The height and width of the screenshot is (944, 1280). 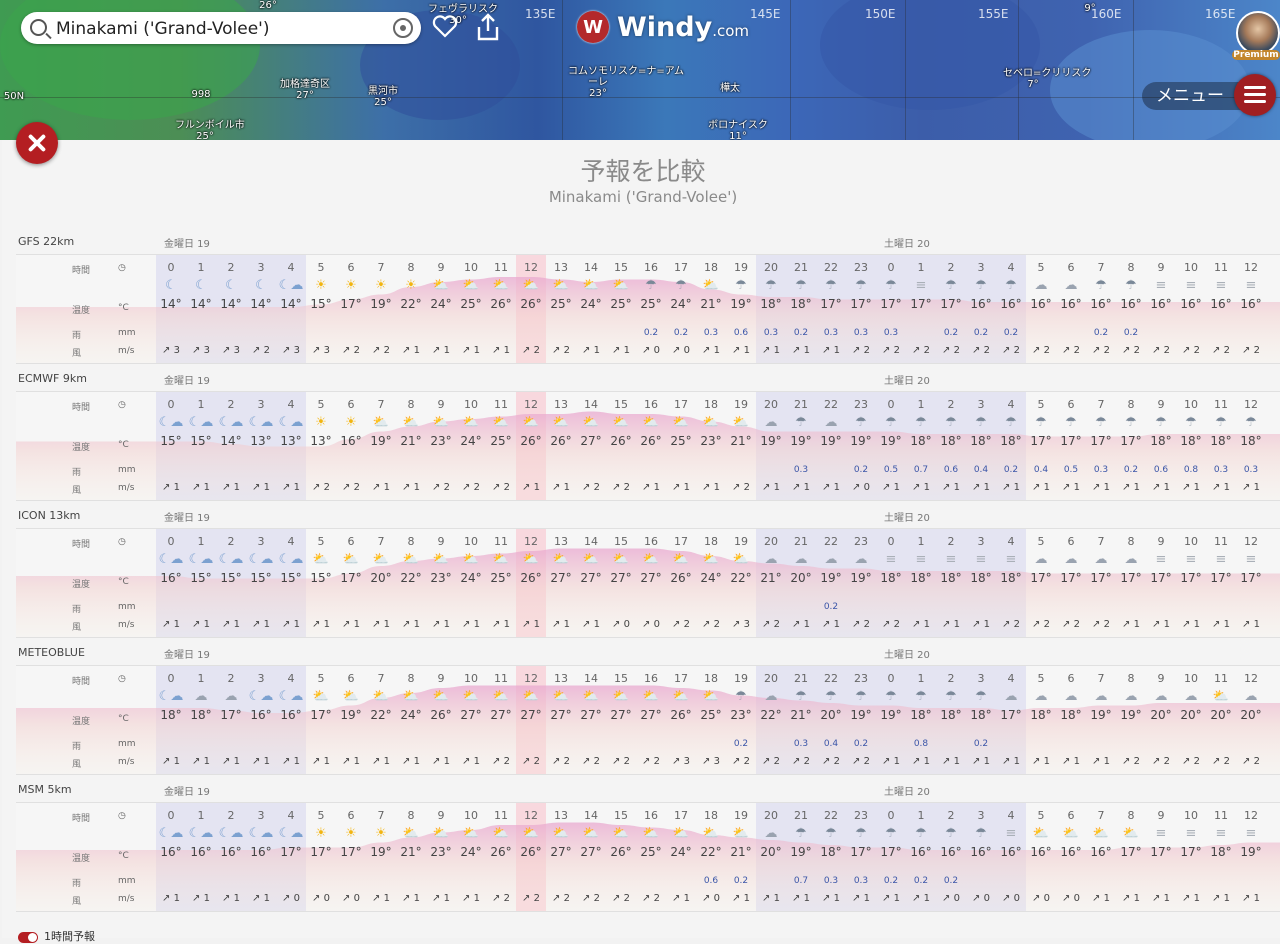 What do you see at coordinates (681, 761) in the screenshot?
I see `wind-cell: ↗ 3` at bounding box center [681, 761].